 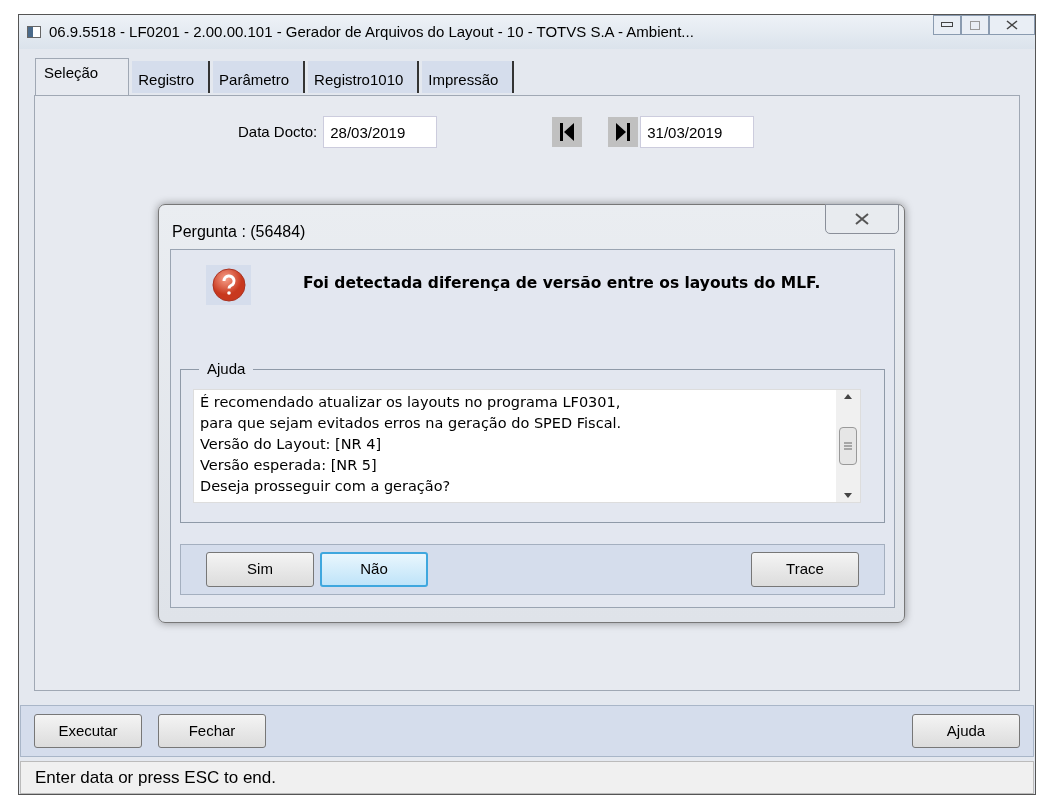 I want to click on footer-button: Ajuda, so click(x=966, y=731).